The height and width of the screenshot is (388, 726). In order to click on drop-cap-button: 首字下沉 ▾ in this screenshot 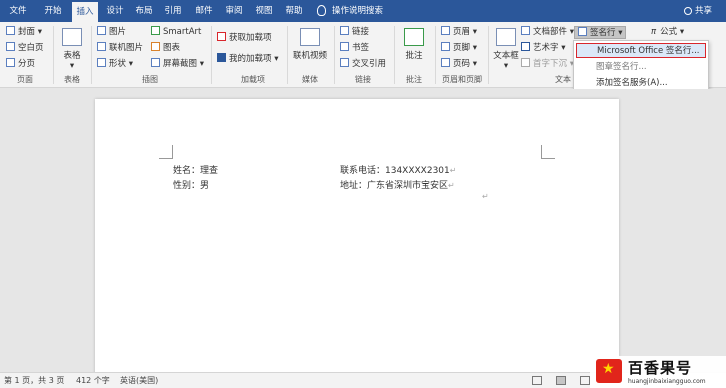, I will do `click(547, 64)`.